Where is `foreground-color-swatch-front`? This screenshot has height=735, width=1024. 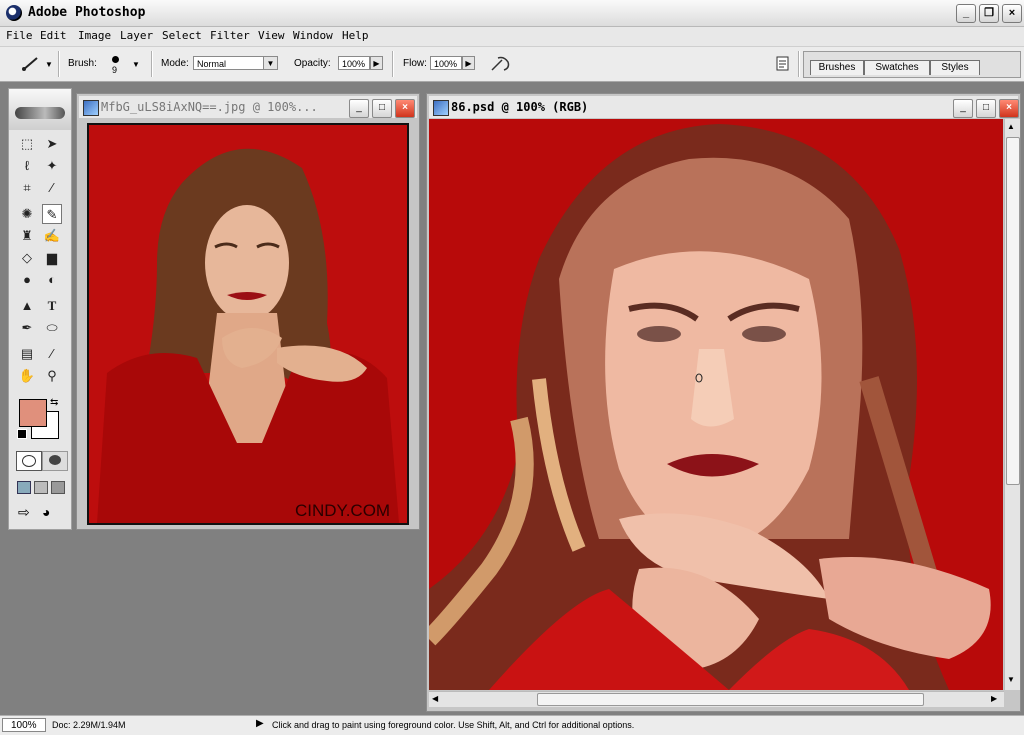
foreground-color-swatch-front is located at coordinates (33, 413).